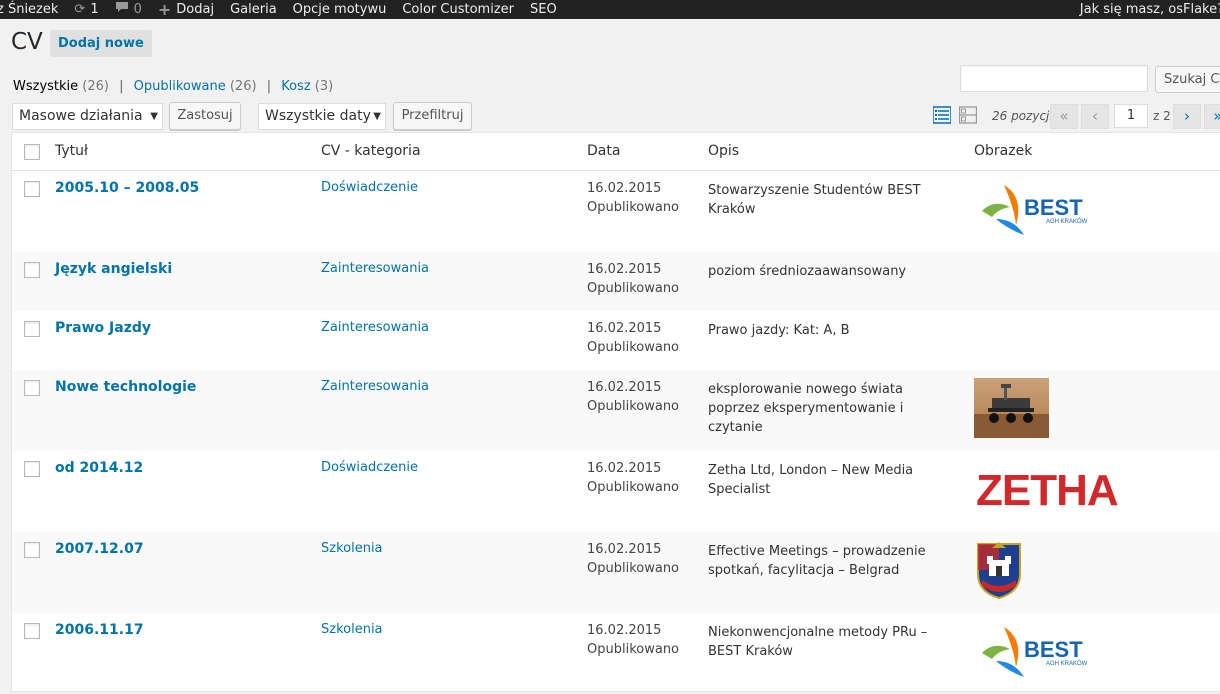 The width and height of the screenshot is (1220, 694). I want to click on view-trash-link: Kosz, so click(295, 86).